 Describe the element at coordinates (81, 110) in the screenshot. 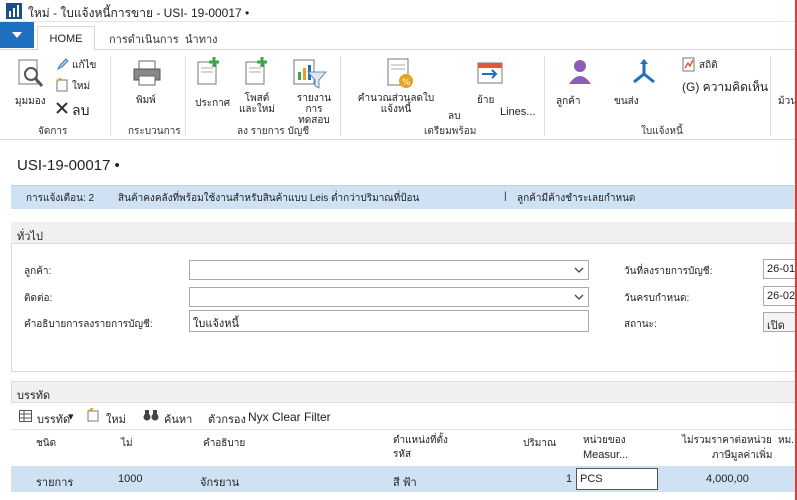

I see `delete-label: ลบ` at that location.